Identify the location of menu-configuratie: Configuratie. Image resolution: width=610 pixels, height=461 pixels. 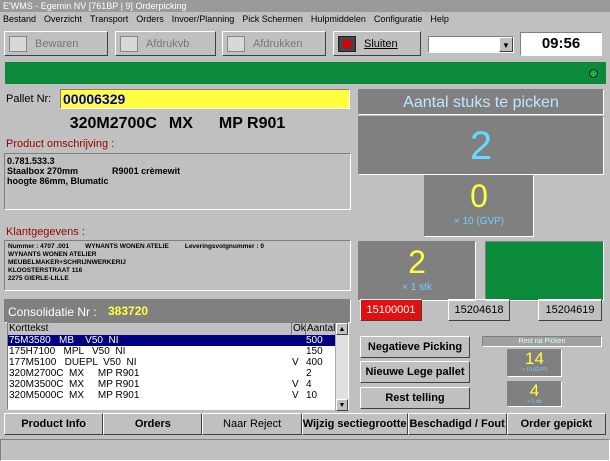
(398, 20).